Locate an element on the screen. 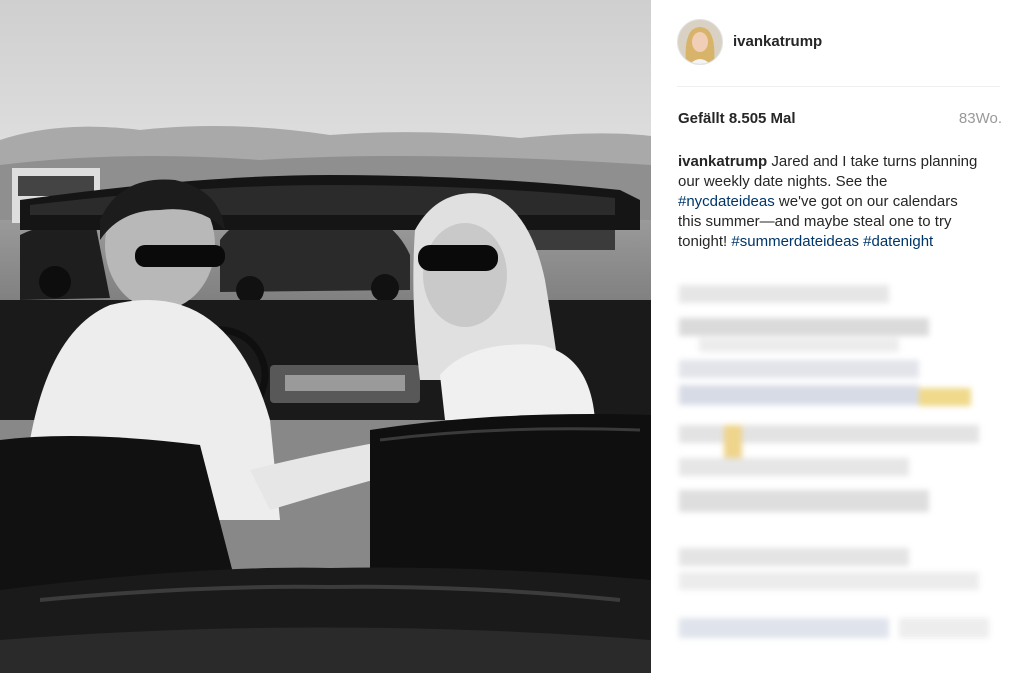  post-username: ivankatrump is located at coordinates (777, 41).